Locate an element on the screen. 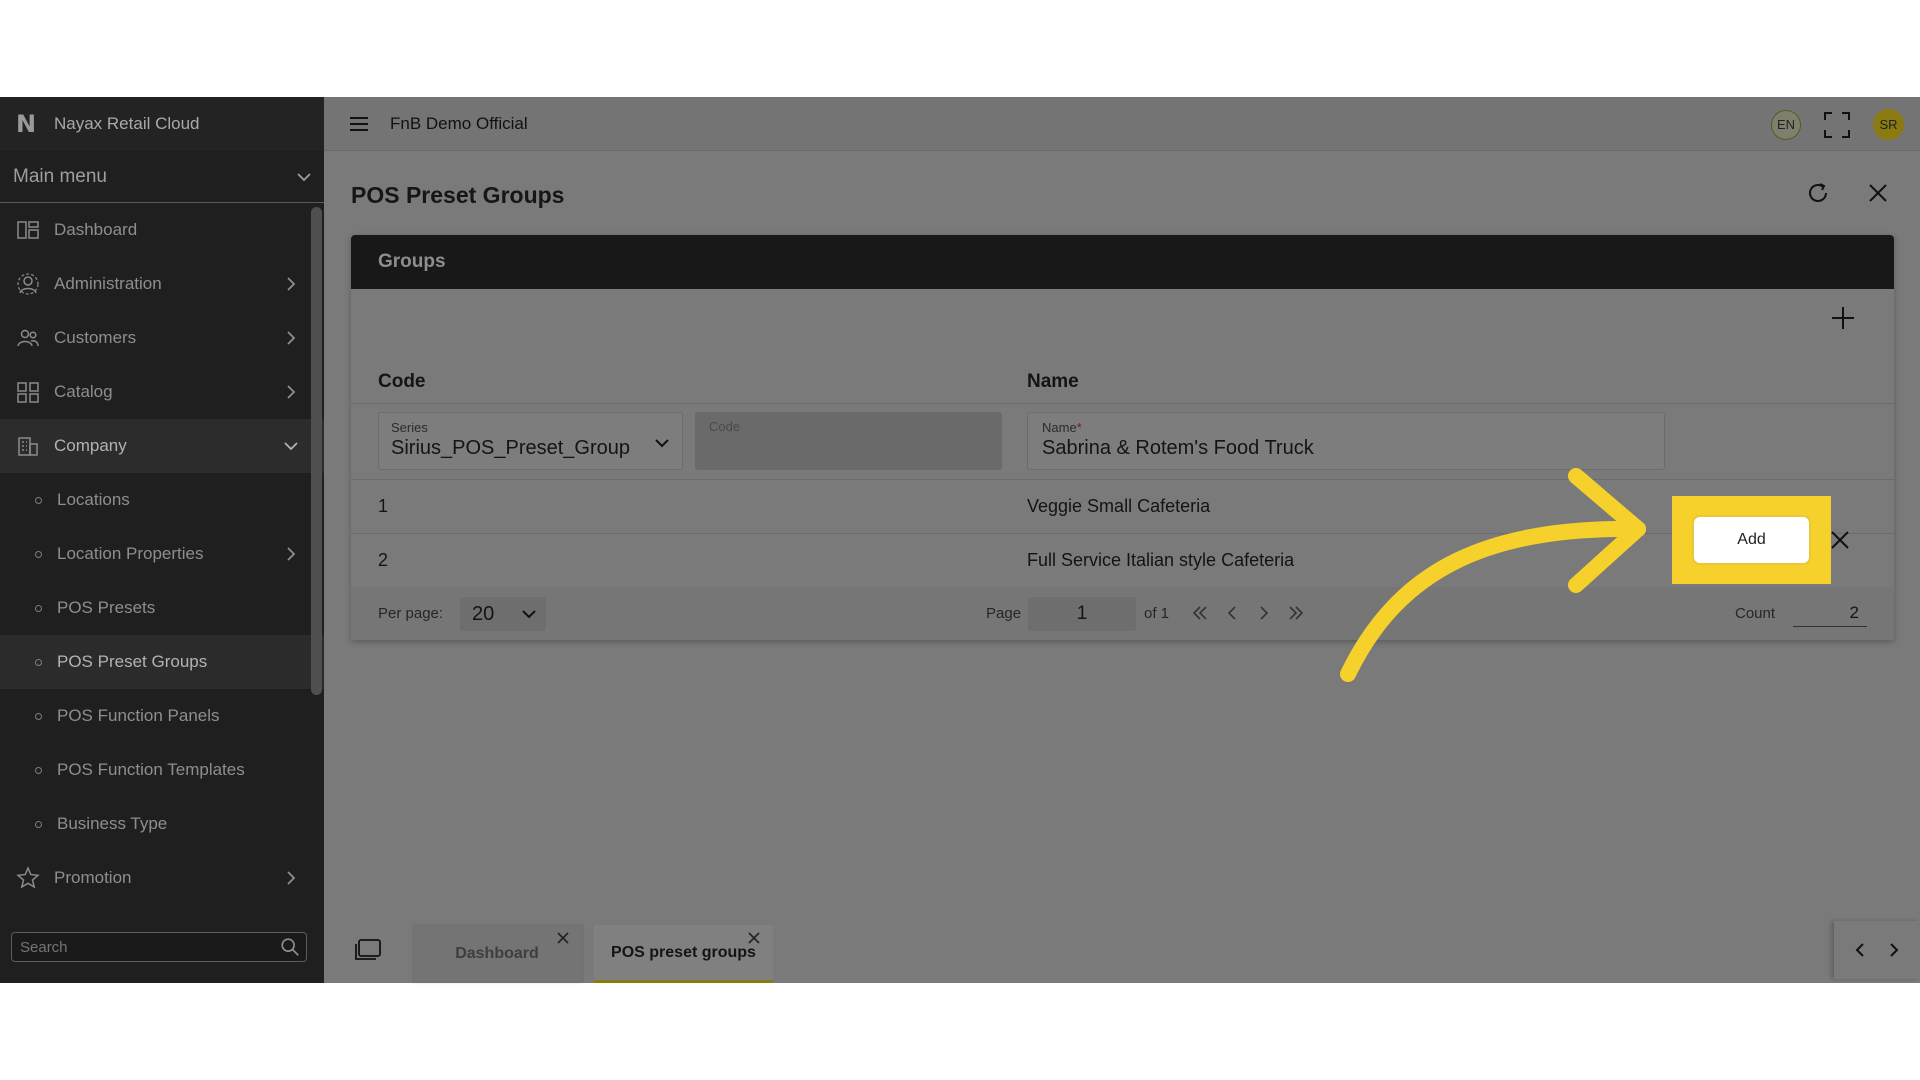 This screenshot has width=1920, height=1080. sidebar-item-label: Dashboard is located at coordinates (96, 229).